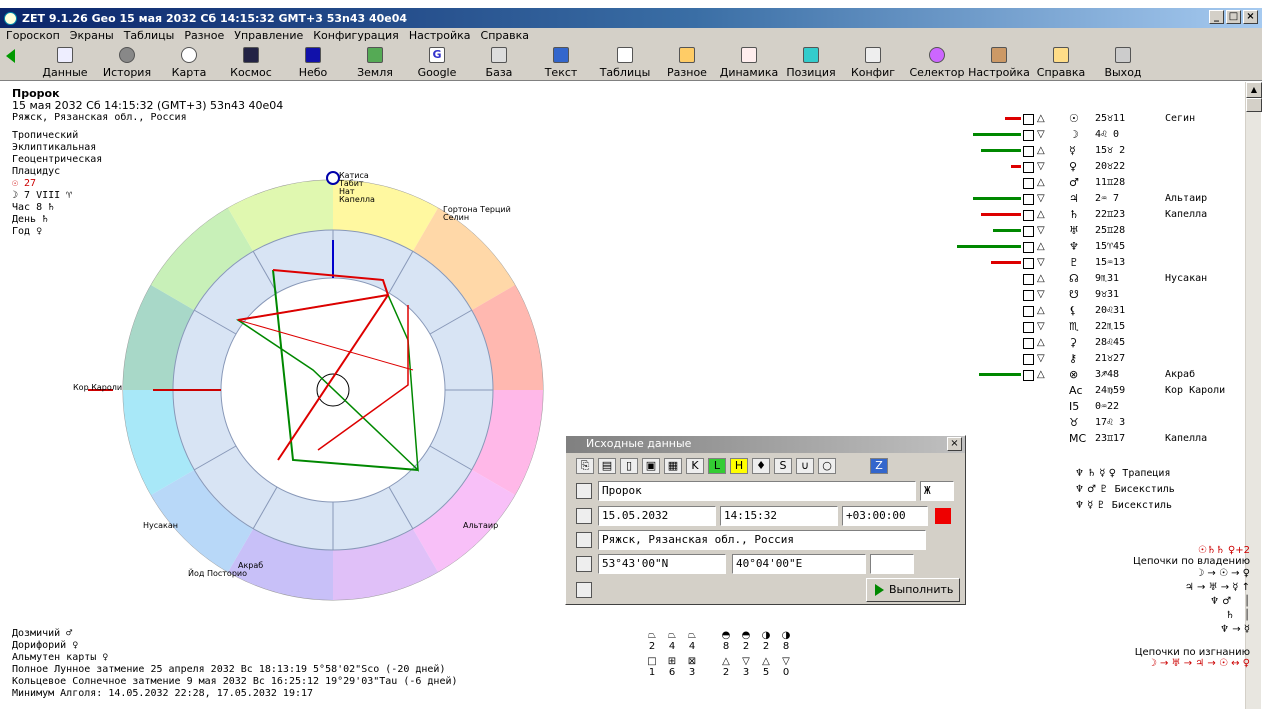 Image resolution: width=1279 pixels, height=709 pixels. Describe the element at coordinates (499, 62) in the screenshot. I see `toolbar-base: База` at that location.